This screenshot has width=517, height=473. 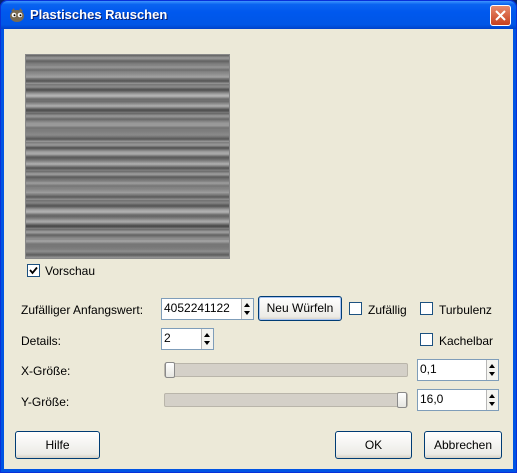 I want to click on y-size-slider-handle, so click(x=402, y=400).